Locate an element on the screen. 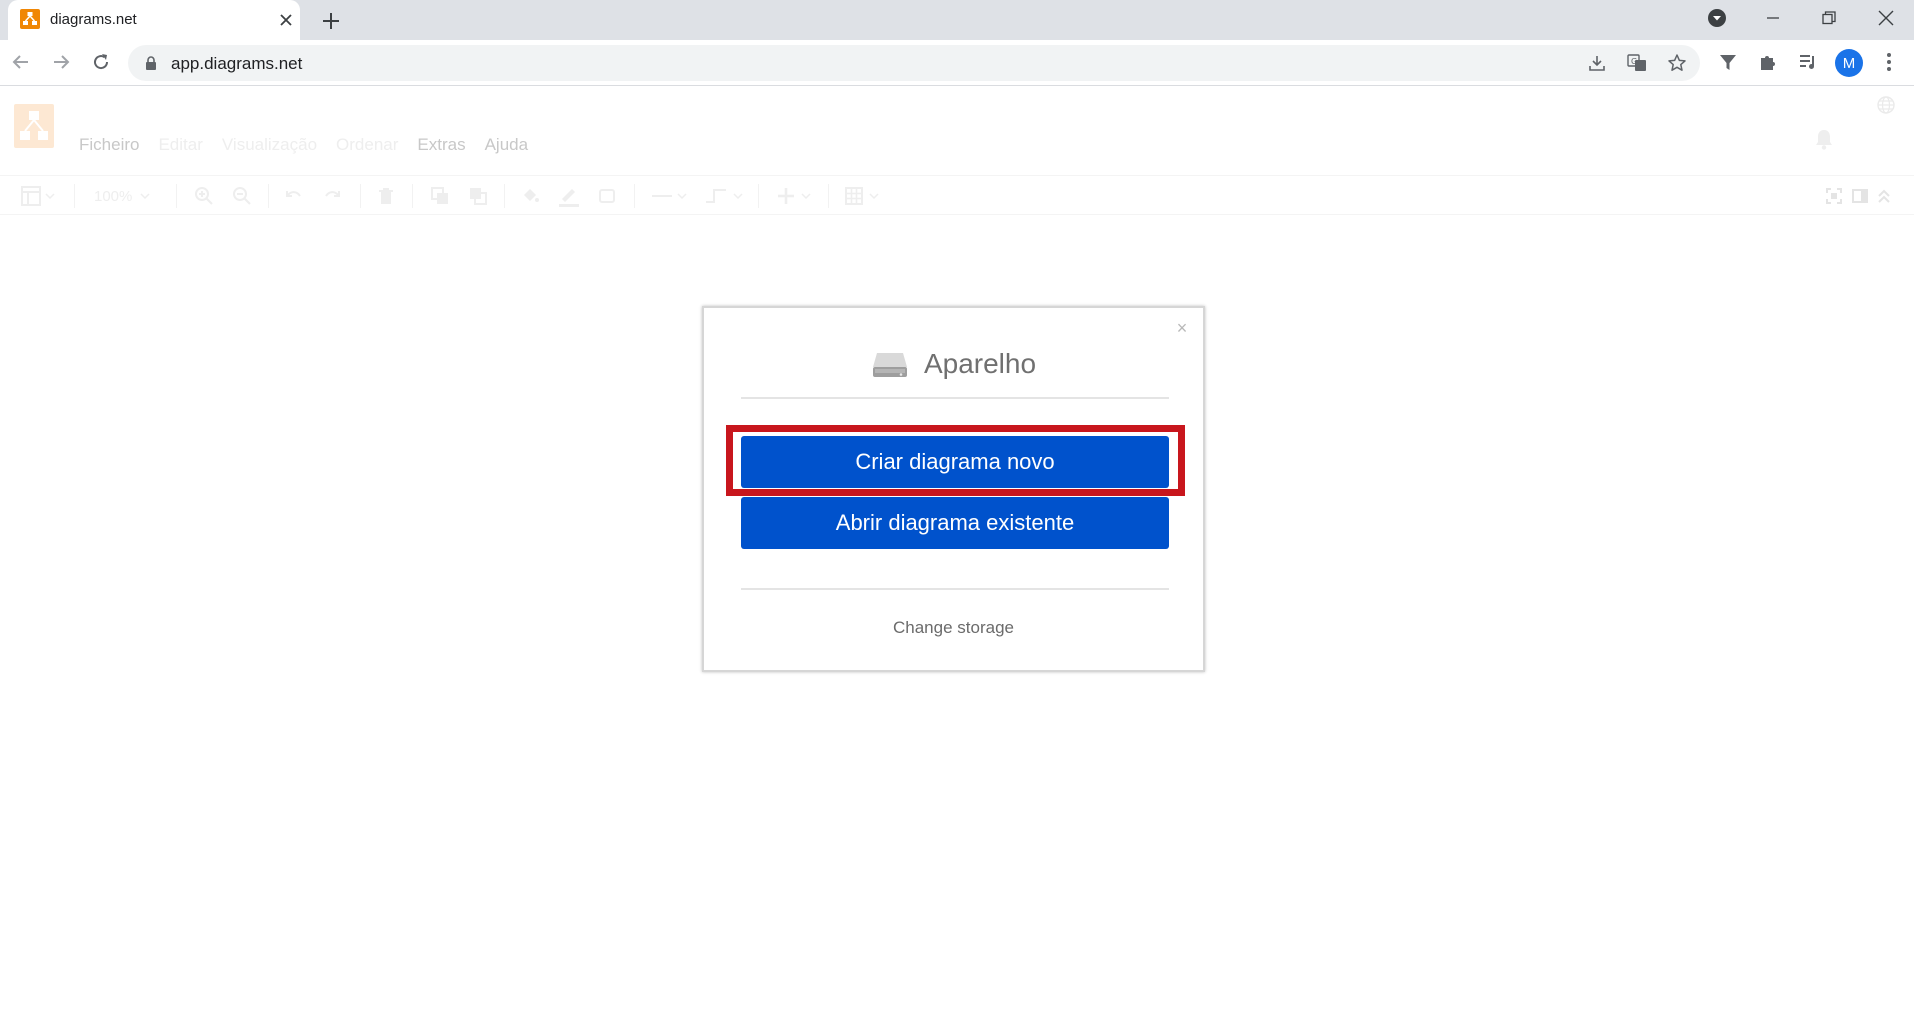  zoom-select: 100% is located at coordinates (123, 196).